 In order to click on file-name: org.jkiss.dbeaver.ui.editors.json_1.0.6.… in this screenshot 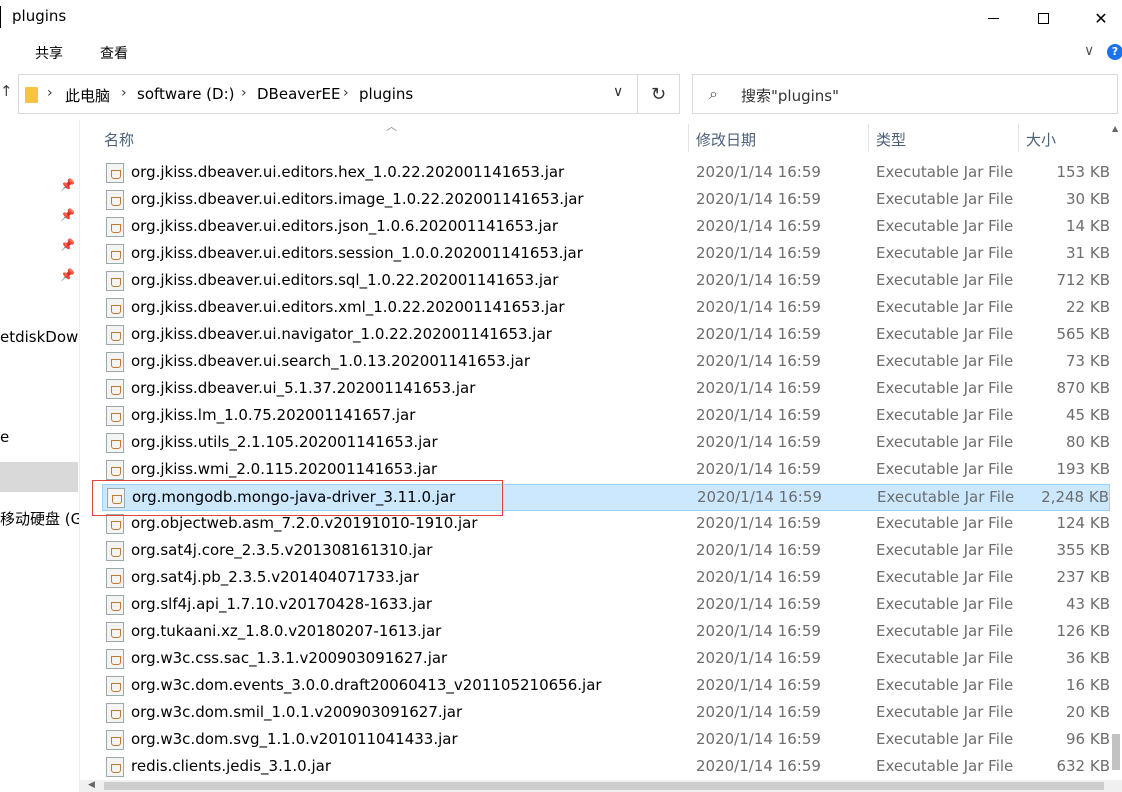, I will do `click(345, 226)`.